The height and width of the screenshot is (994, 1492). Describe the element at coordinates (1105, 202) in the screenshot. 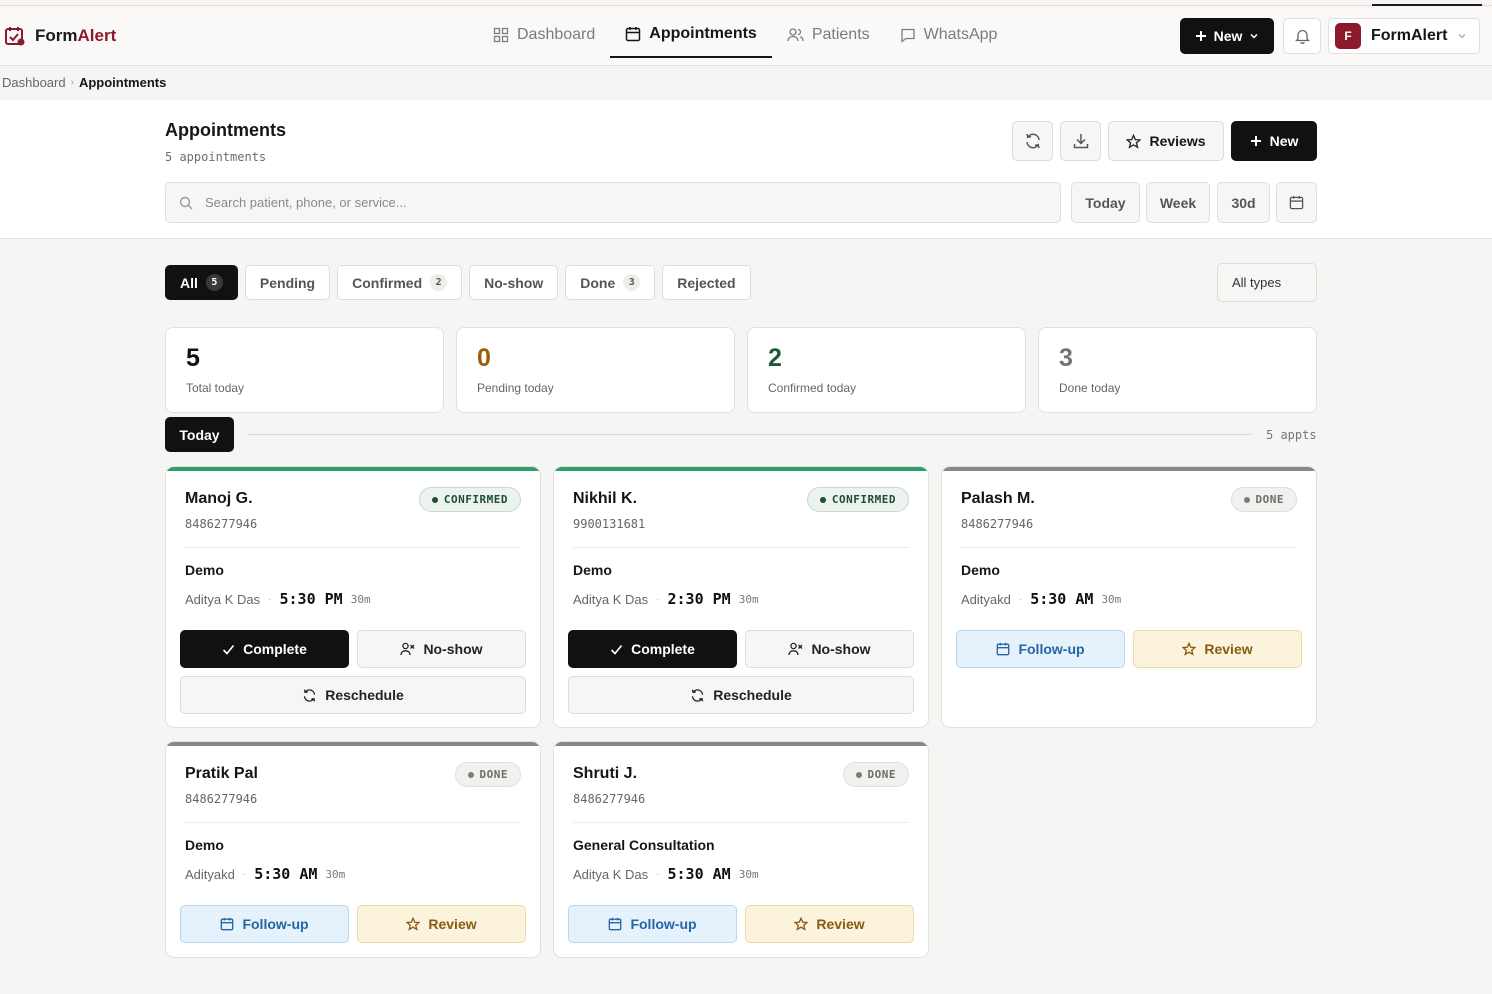

I see `range-today-button: Today` at that location.